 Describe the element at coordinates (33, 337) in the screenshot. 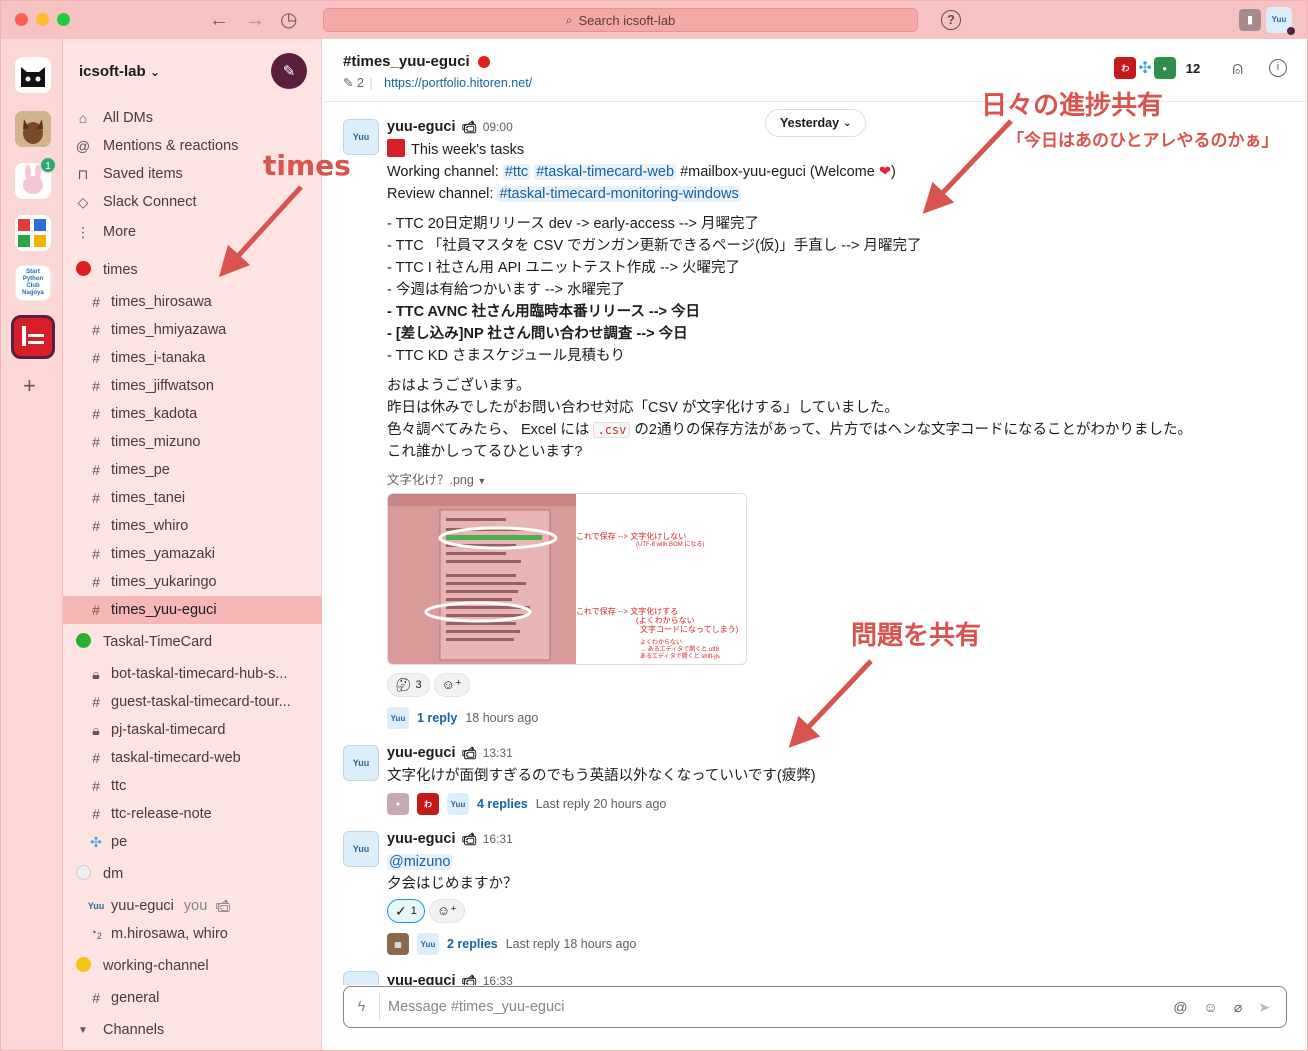

I see `workspace-active` at that location.